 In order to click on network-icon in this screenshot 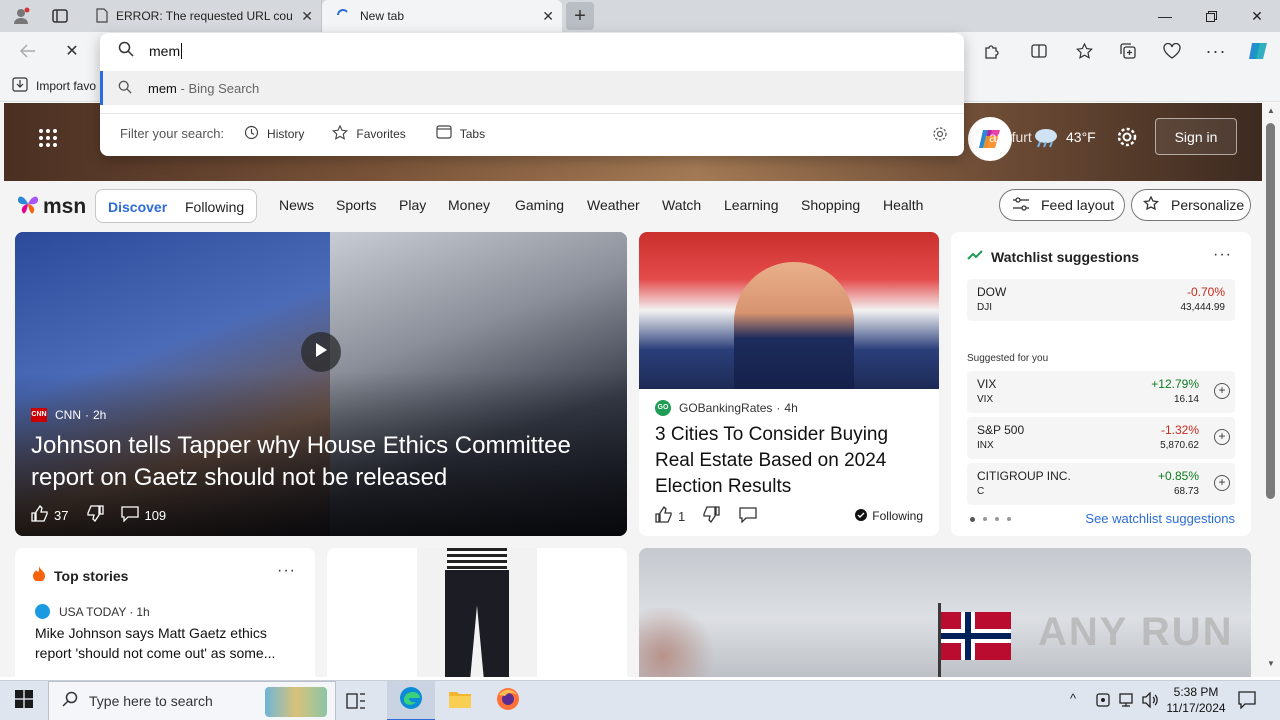, I will do `click(1127, 702)`.